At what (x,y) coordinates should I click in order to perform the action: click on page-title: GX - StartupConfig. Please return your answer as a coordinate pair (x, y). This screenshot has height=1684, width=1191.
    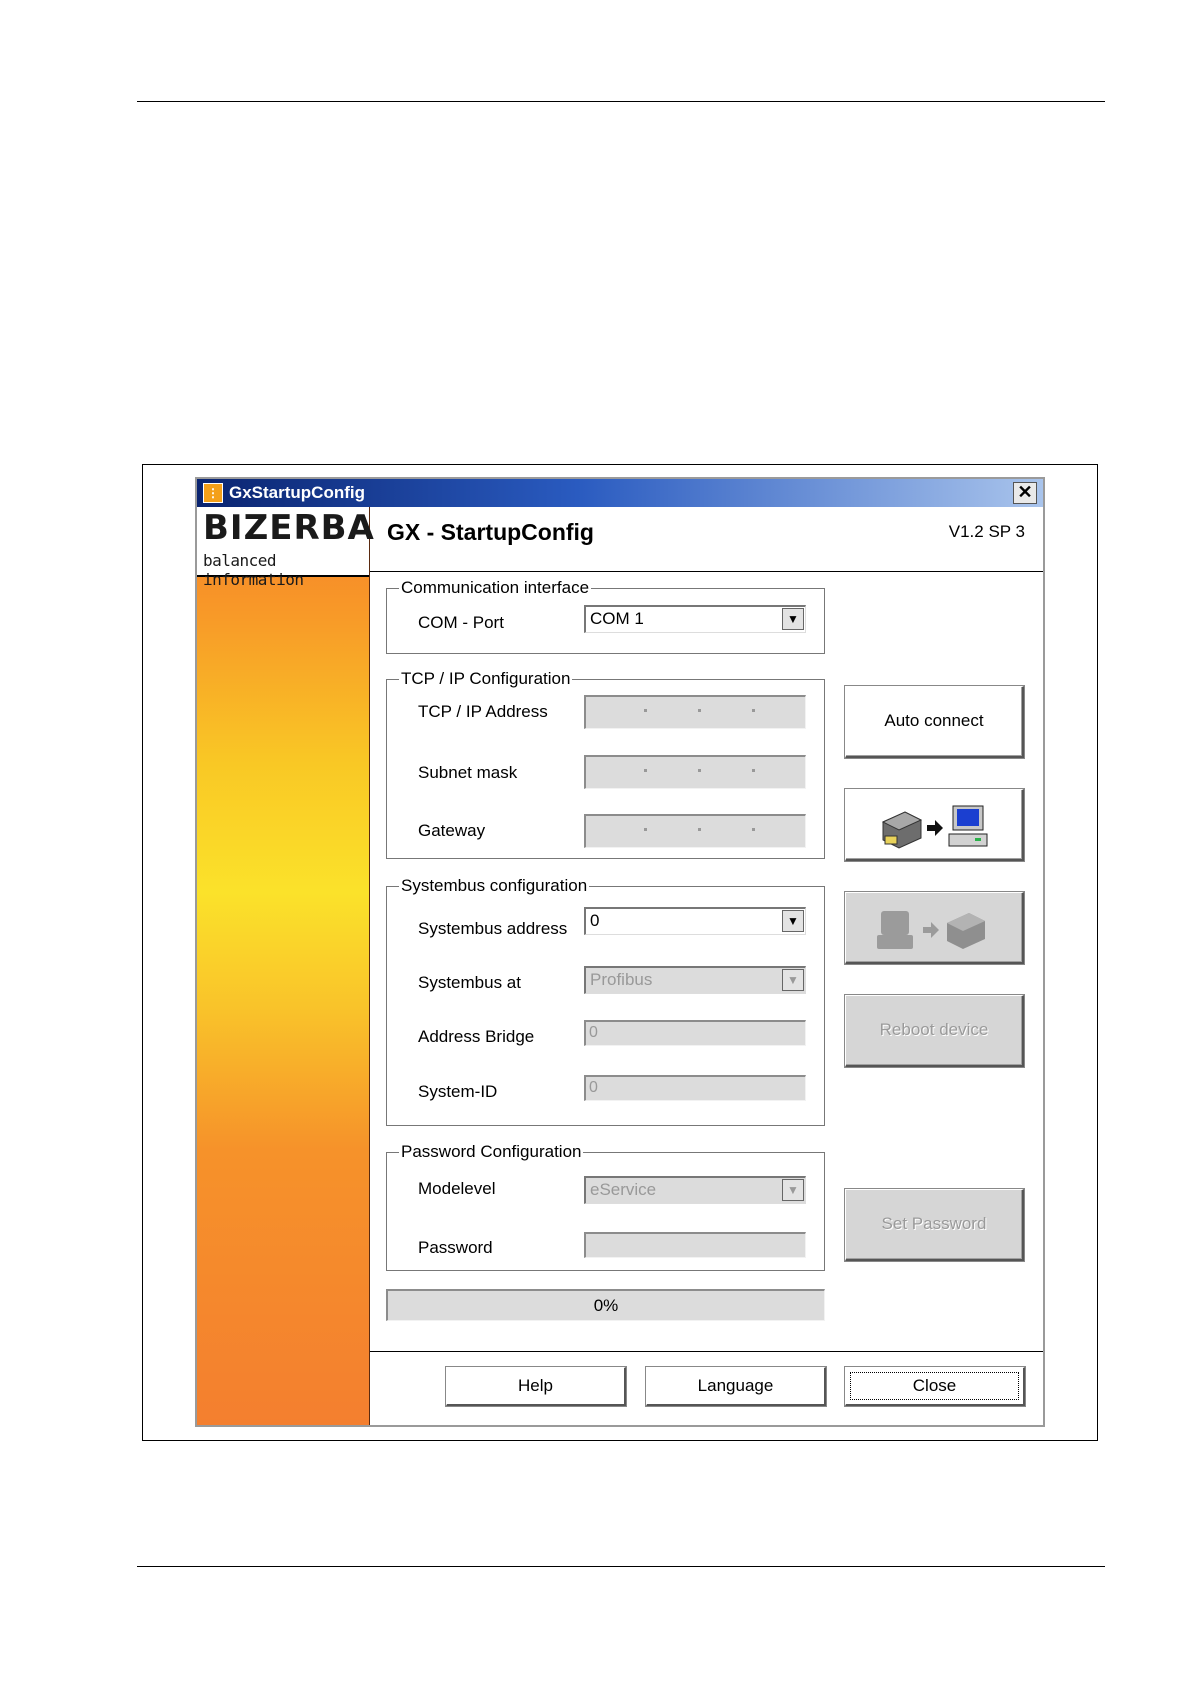
    Looking at the image, I should click on (490, 532).